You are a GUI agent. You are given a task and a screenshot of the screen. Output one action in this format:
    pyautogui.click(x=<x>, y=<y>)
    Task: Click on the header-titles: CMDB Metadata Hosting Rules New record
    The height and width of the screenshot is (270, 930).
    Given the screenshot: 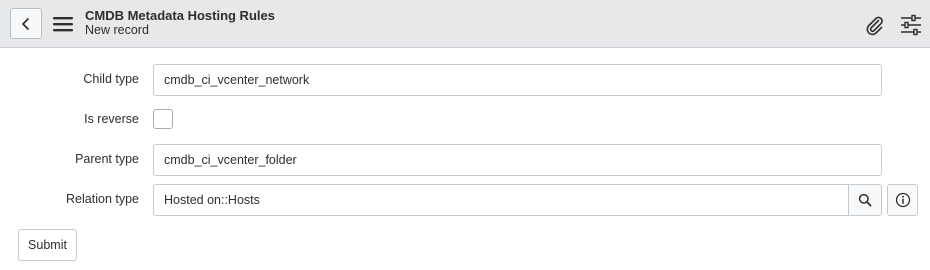 What is the action you would take?
    pyautogui.click(x=180, y=23)
    